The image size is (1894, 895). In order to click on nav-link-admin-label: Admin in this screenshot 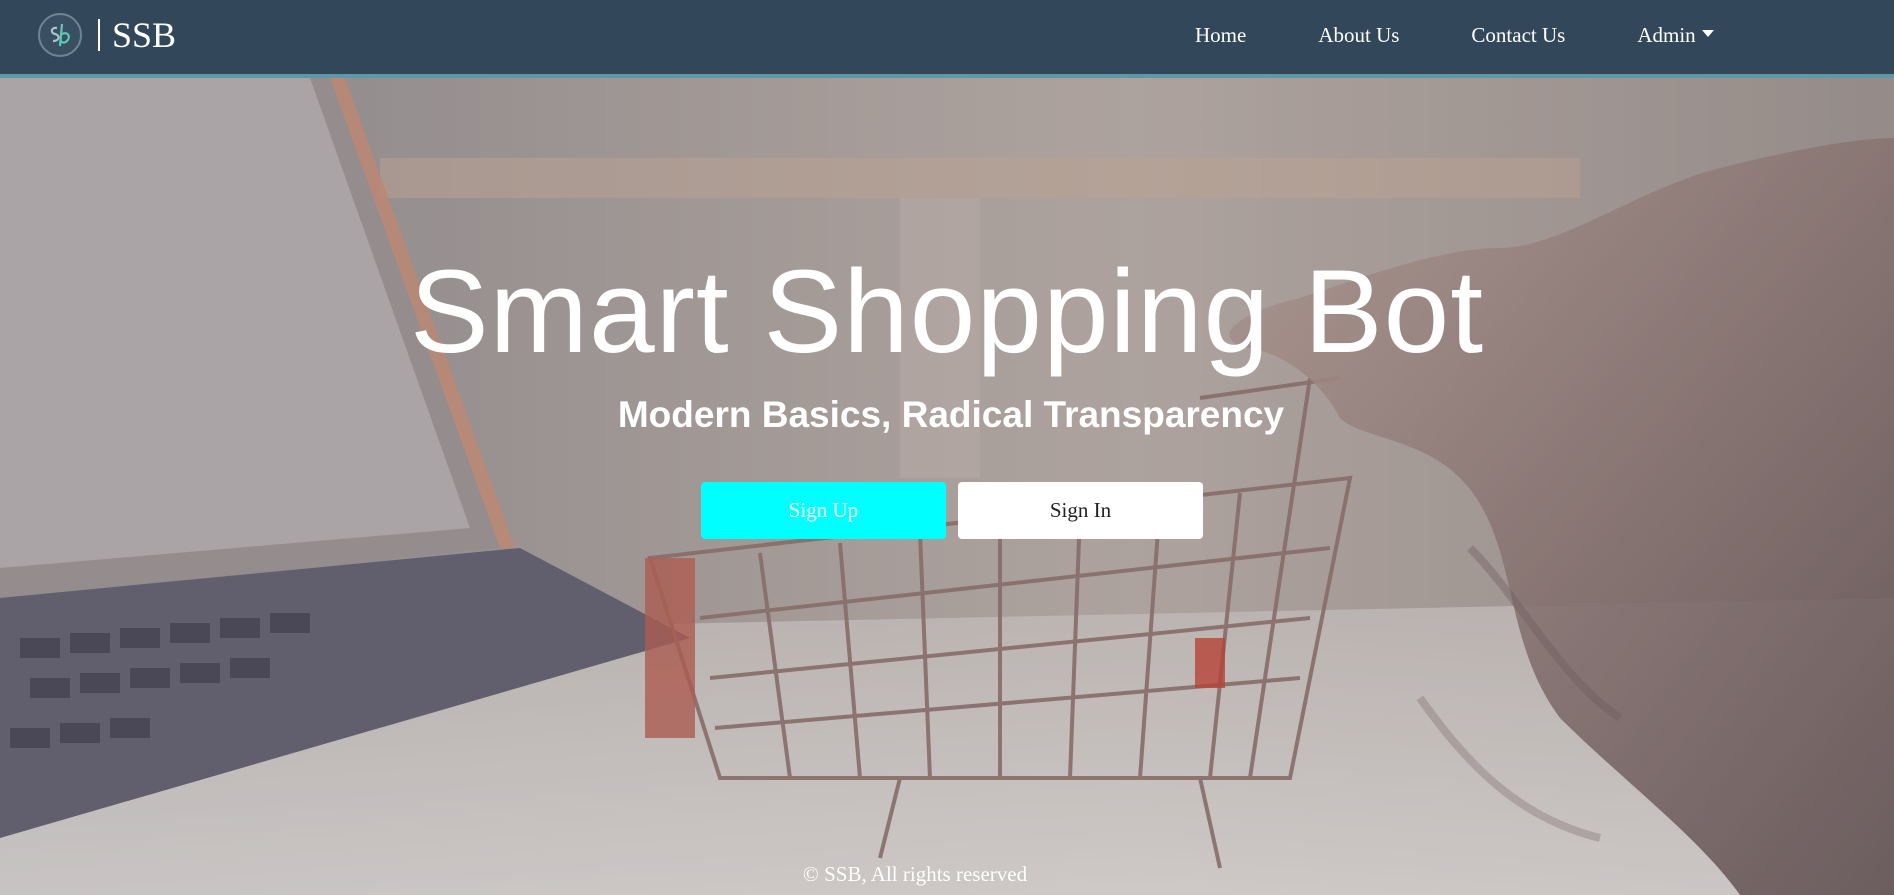, I will do `click(1666, 34)`.